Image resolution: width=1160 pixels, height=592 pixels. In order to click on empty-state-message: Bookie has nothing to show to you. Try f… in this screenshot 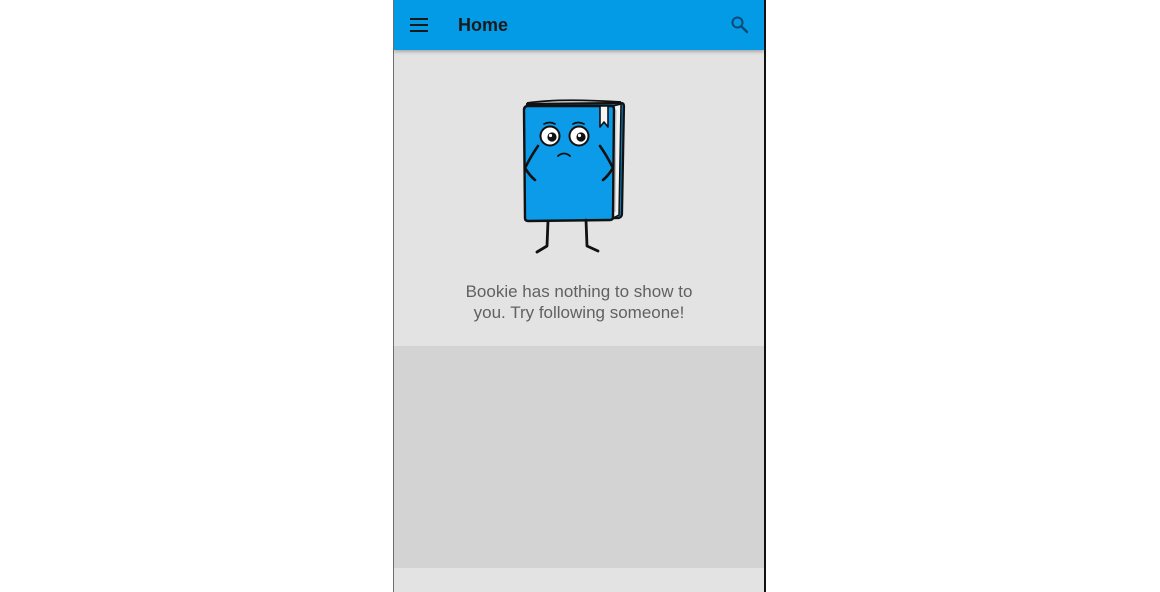, I will do `click(579, 302)`.